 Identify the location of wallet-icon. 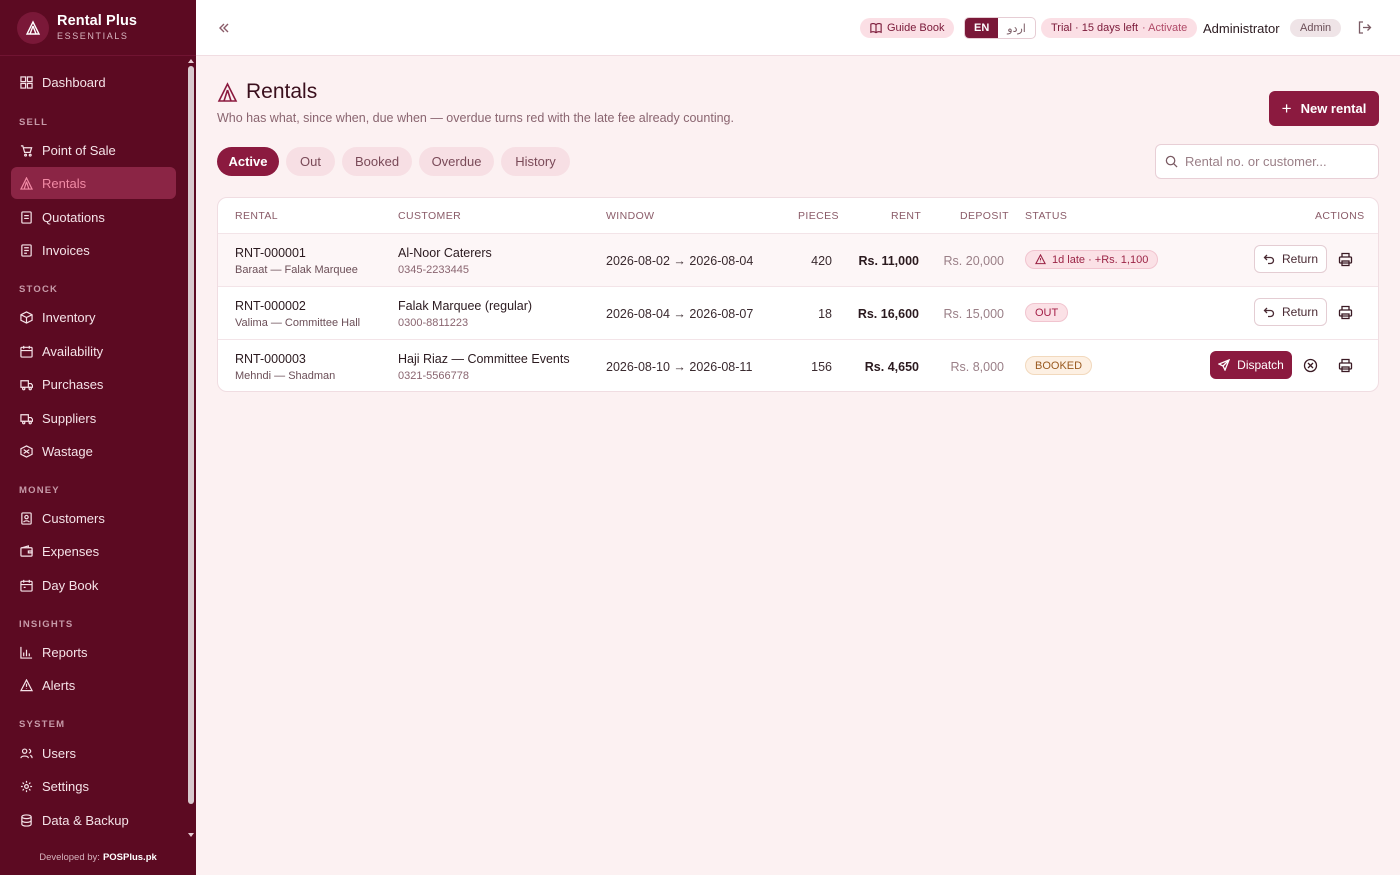
(26, 550).